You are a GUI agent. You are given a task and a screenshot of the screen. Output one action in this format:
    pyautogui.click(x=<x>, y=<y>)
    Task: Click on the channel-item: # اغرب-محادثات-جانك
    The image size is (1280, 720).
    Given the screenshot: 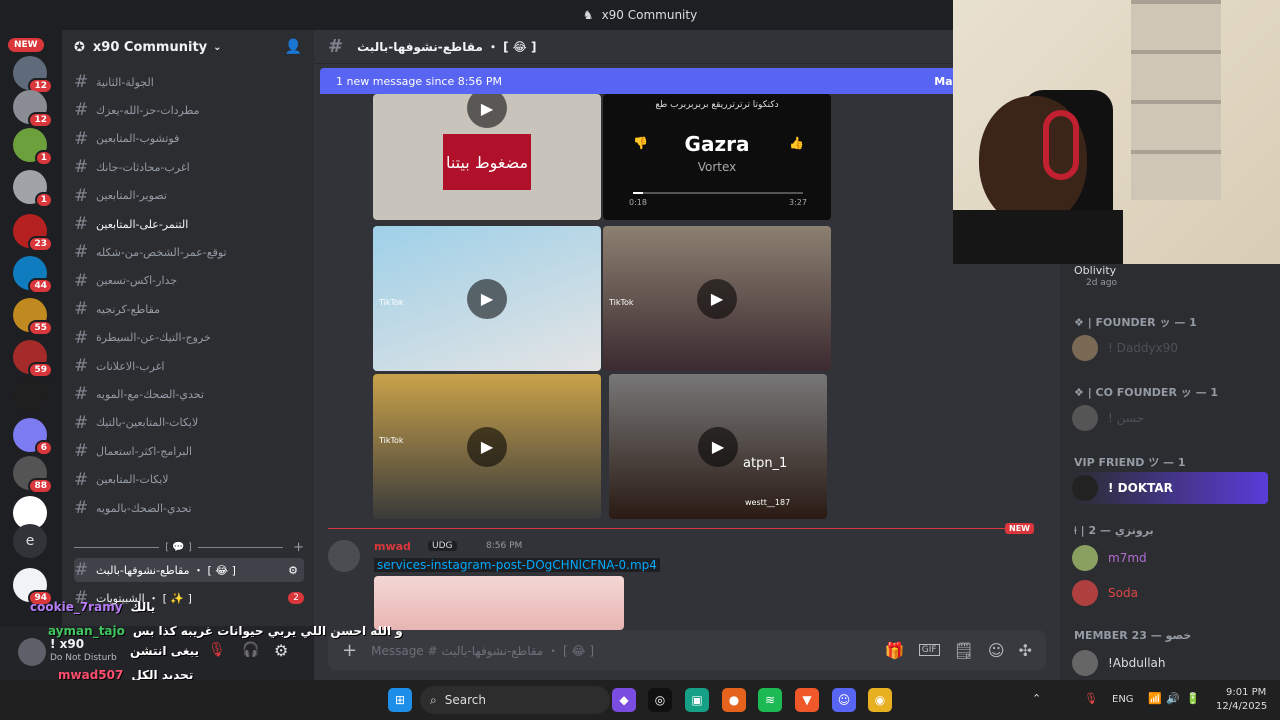 What is the action you would take?
    pyautogui.click(x=189, y=167)
    